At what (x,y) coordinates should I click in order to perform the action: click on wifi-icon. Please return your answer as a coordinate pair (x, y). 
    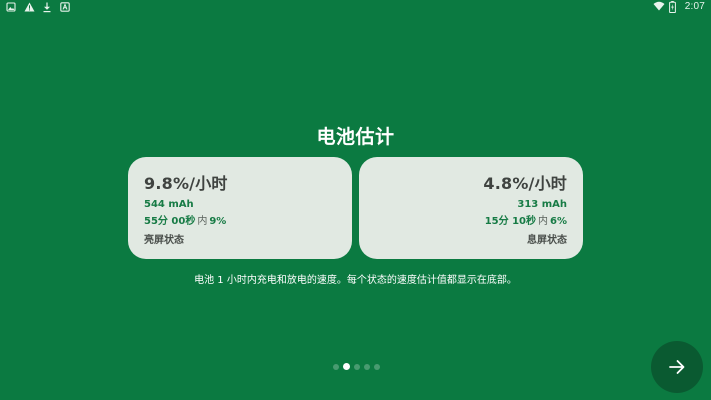
    Looking at the image, I should click on (659, 6).